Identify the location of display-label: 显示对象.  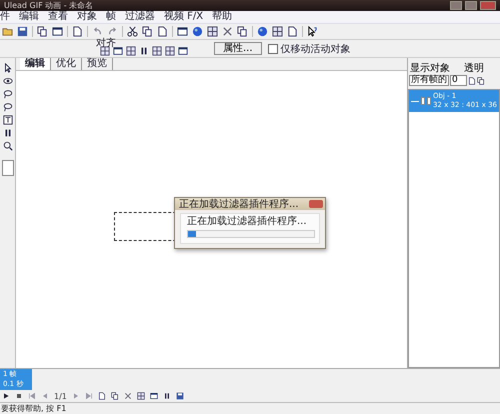
(430, 69).